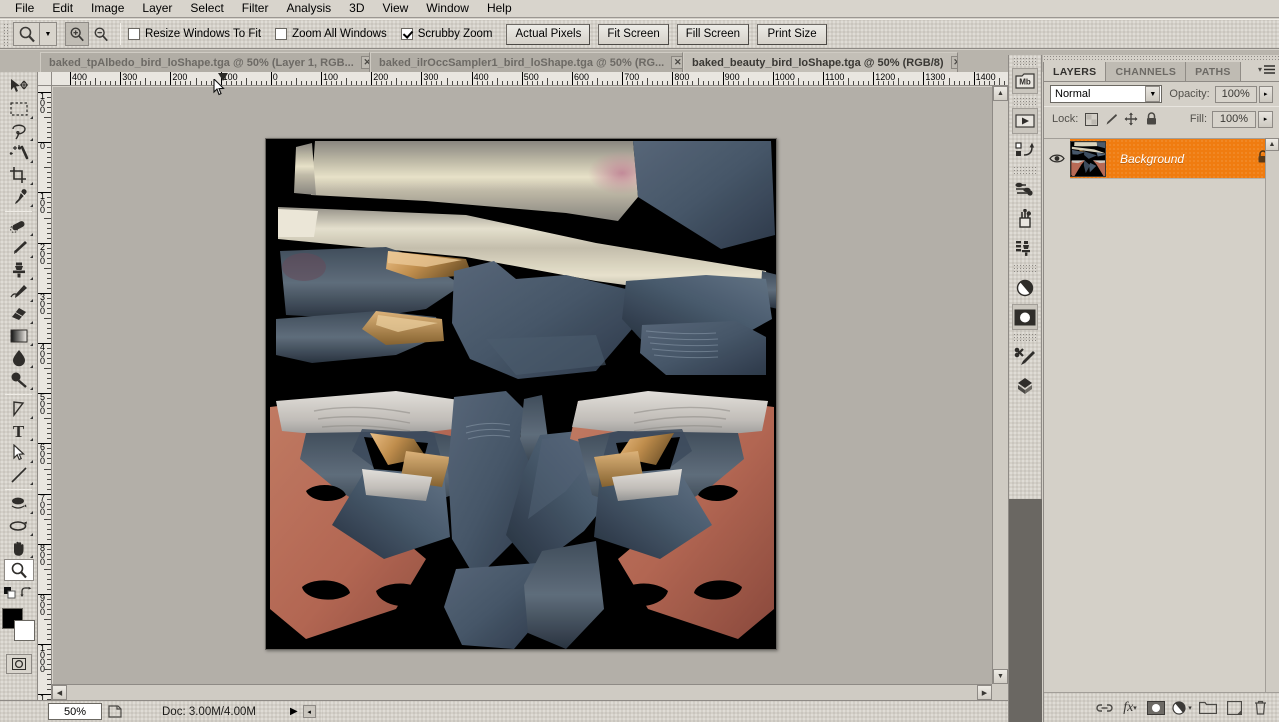  I want to click on layer-name: Background, so click(1188, 159).